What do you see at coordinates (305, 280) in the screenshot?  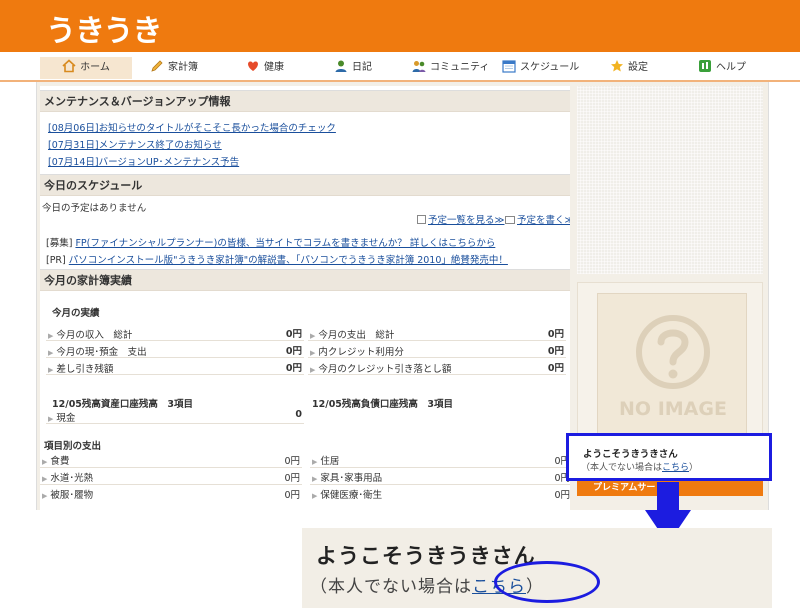 I see `household-heading: 今月の家計簿実績` at bounding box center [305, 280].